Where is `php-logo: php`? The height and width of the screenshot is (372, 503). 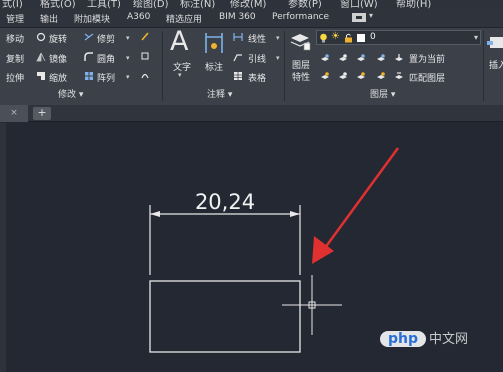 php-logo: php is located at coordinates (403, 339).